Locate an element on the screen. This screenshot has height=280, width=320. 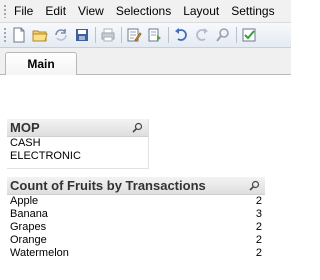
edit-script-button is located at coordinates (134, 35).